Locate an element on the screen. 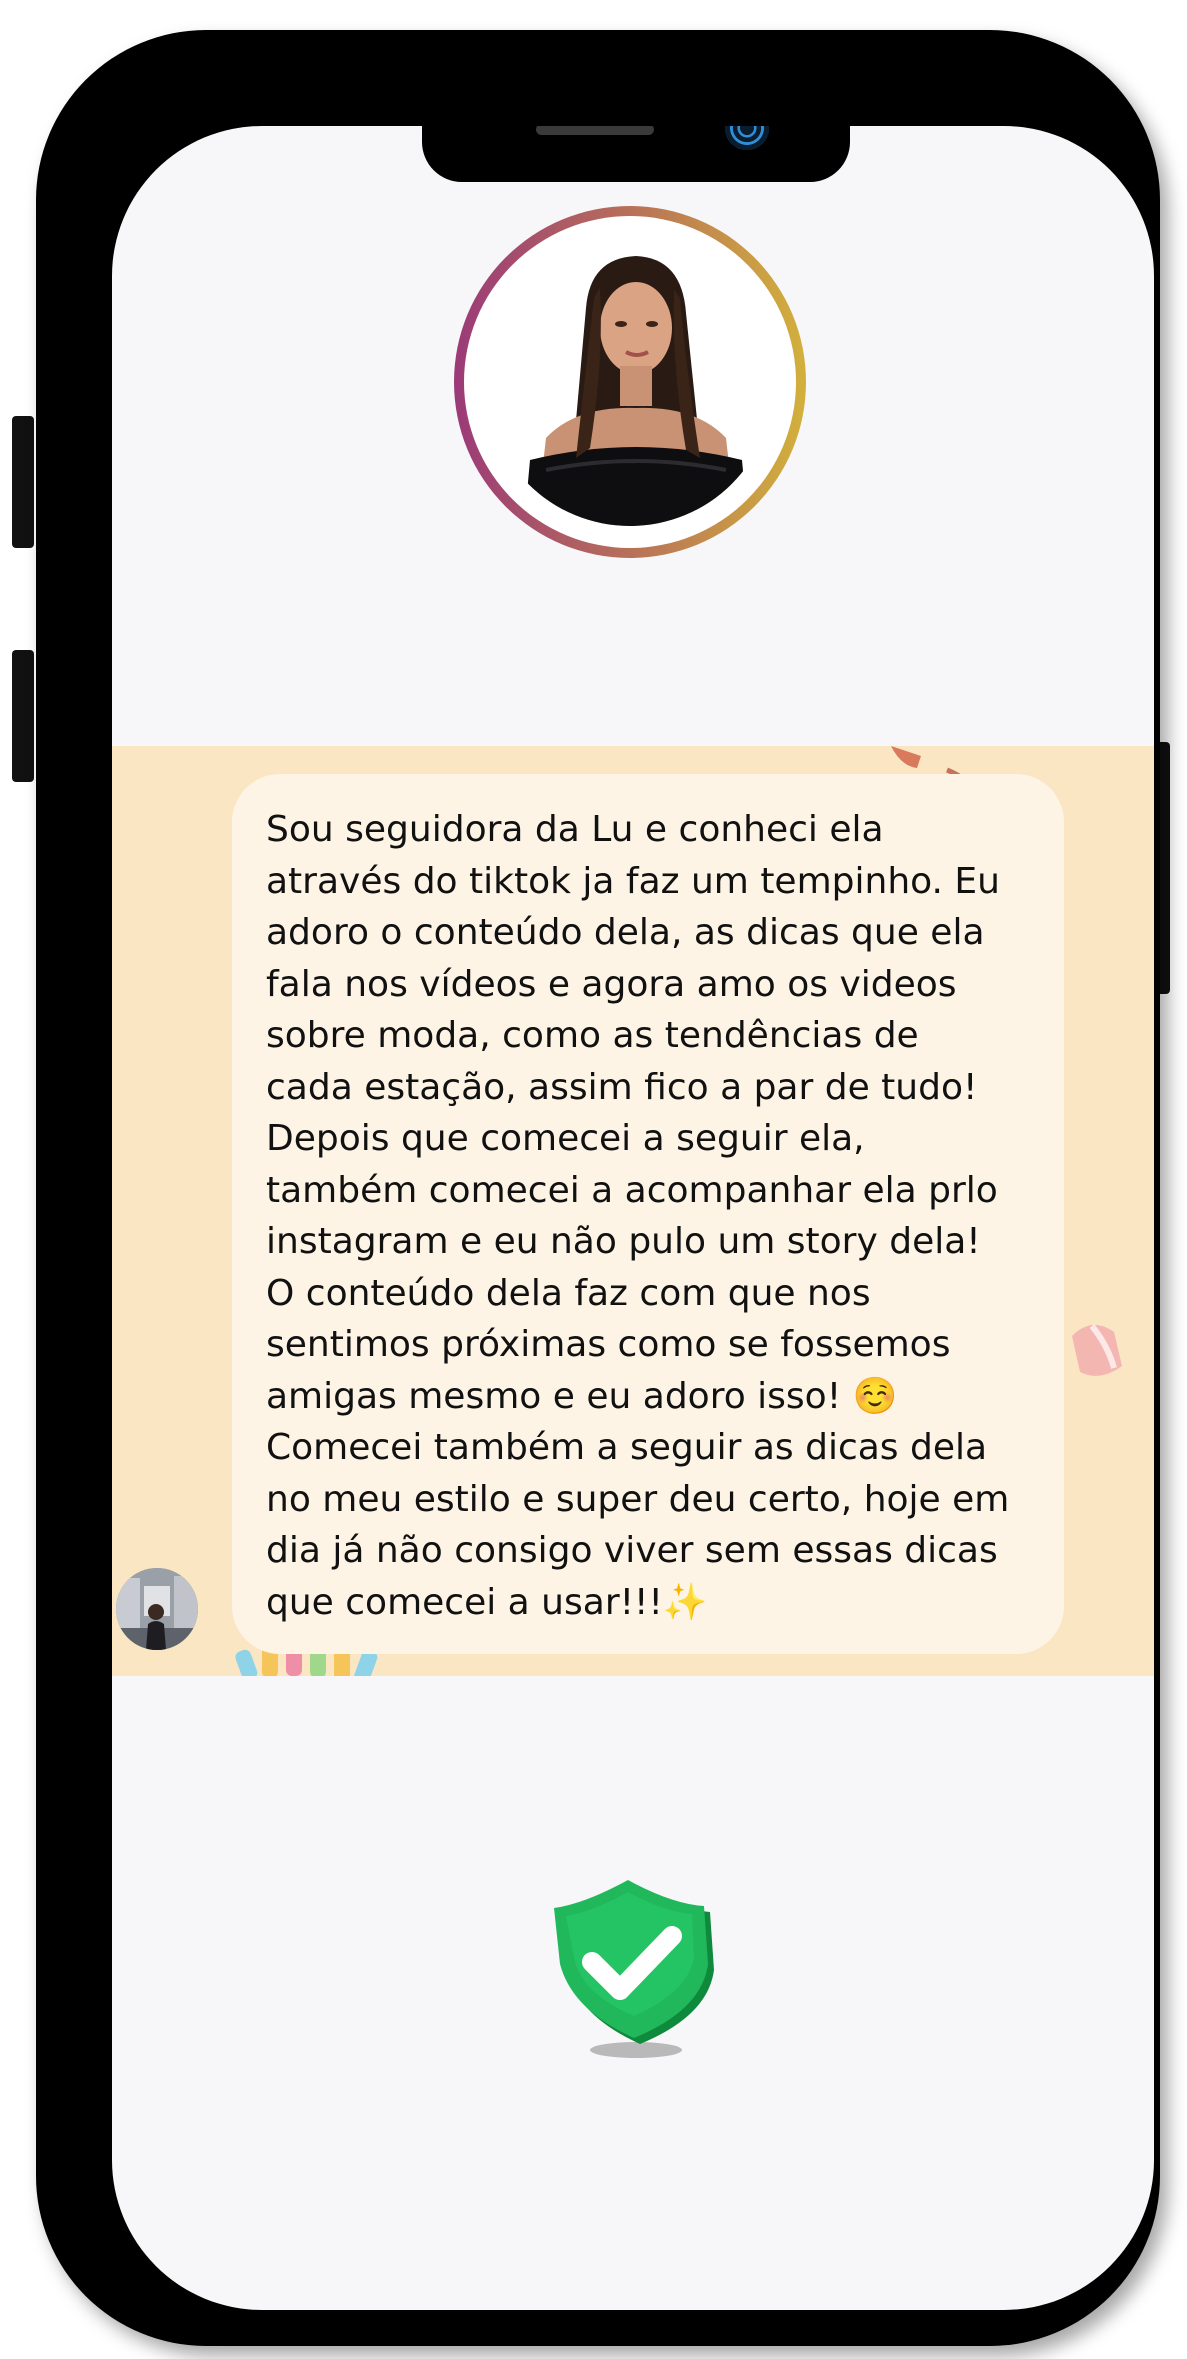  speaker-grille is located at coordinates (595, 130).